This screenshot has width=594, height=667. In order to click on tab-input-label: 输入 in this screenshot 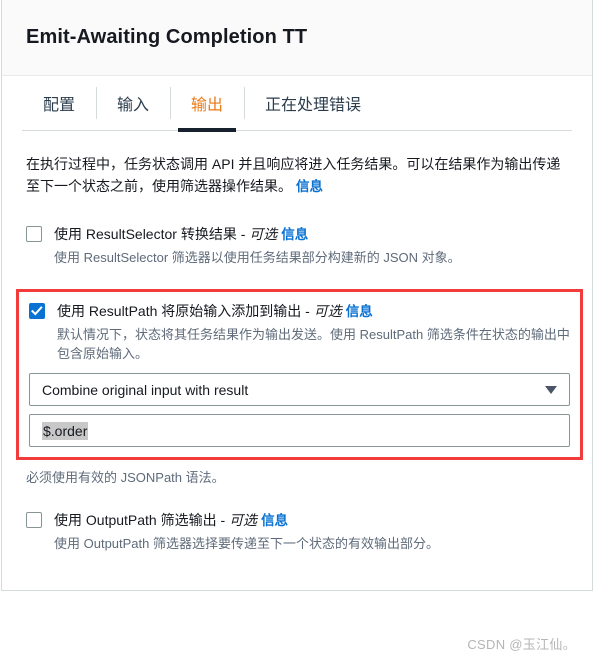, I will do `click(133, 105)`.